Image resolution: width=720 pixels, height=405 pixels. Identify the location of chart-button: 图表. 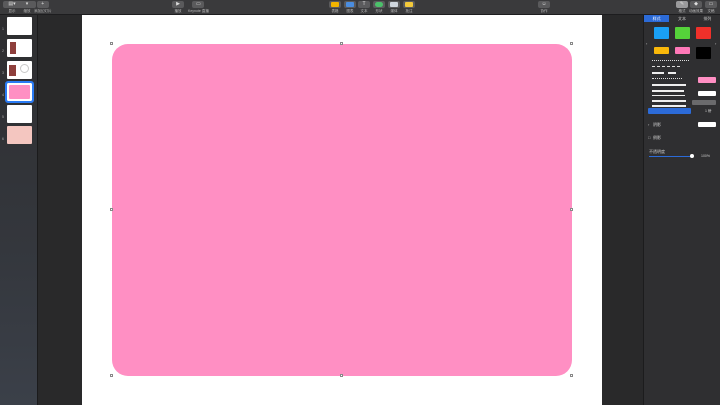
(350, 7).